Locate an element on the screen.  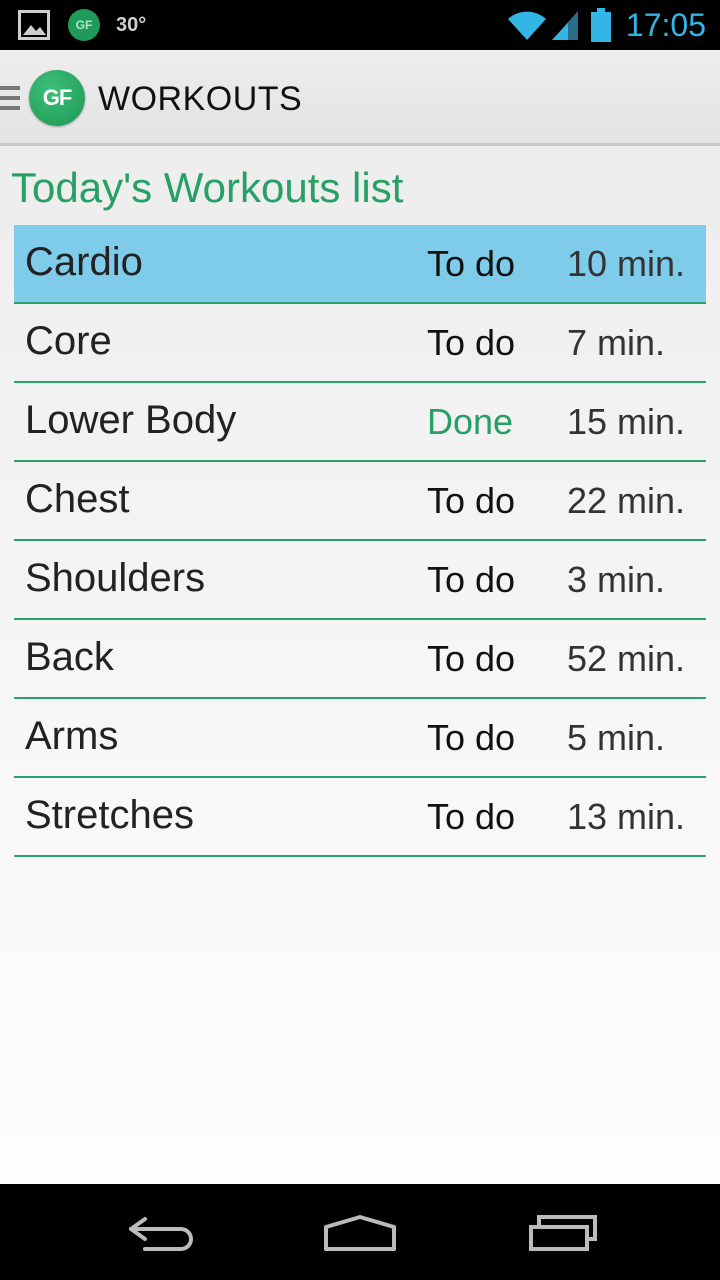
workout-name: Lower Body is located at coordinates (131, 420).